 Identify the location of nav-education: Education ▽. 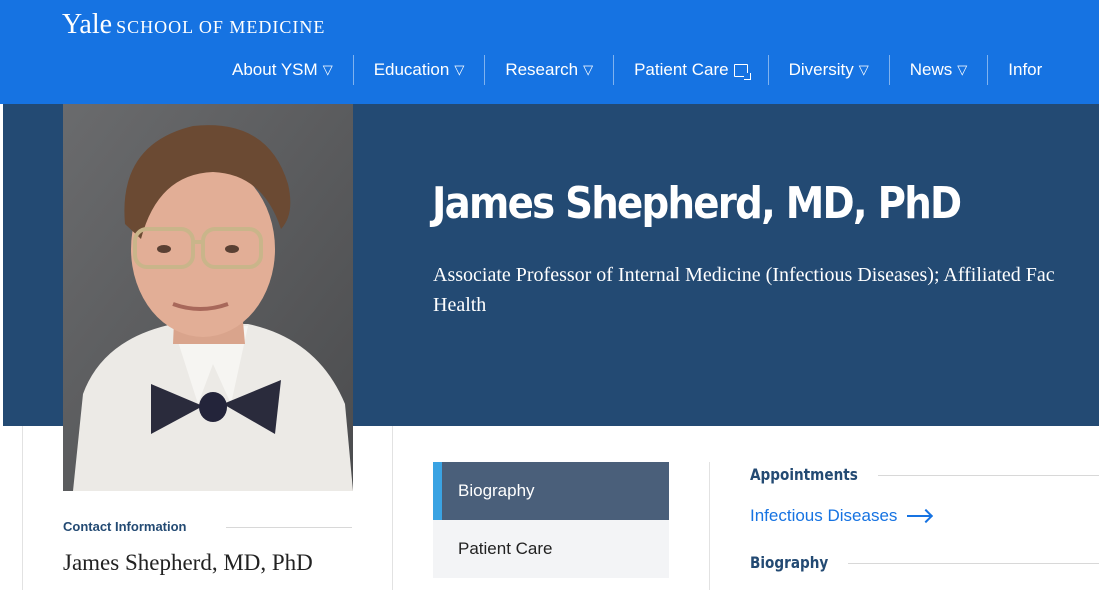
(420, 70).